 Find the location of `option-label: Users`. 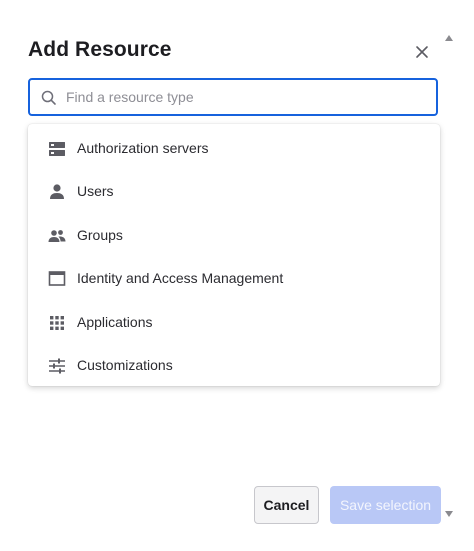

option-label: Users is located at coordinates (95, 191).